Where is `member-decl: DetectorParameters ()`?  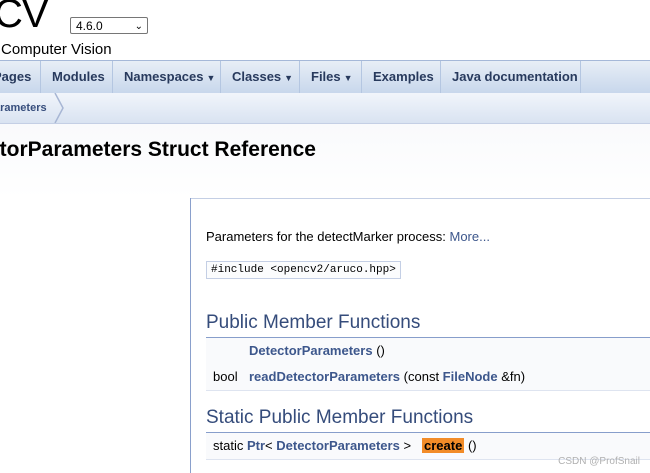 member-decl: DetectorParameters () is located at coordinates (317, 351).